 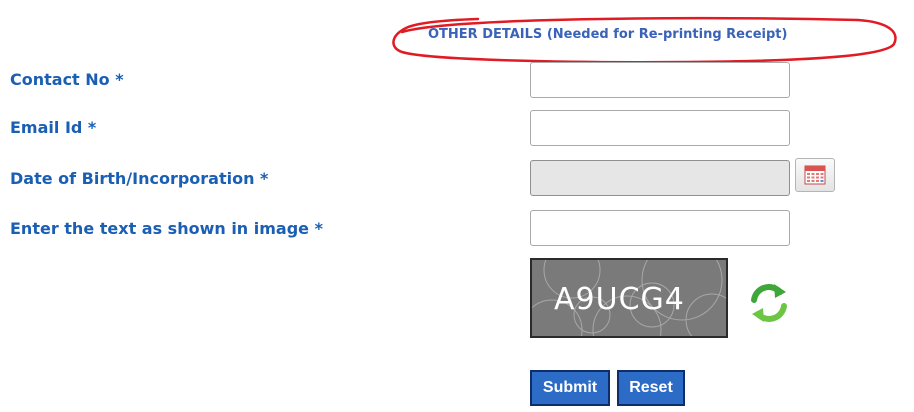 I want to click on calendar-icon, so click(x=815, y=175).